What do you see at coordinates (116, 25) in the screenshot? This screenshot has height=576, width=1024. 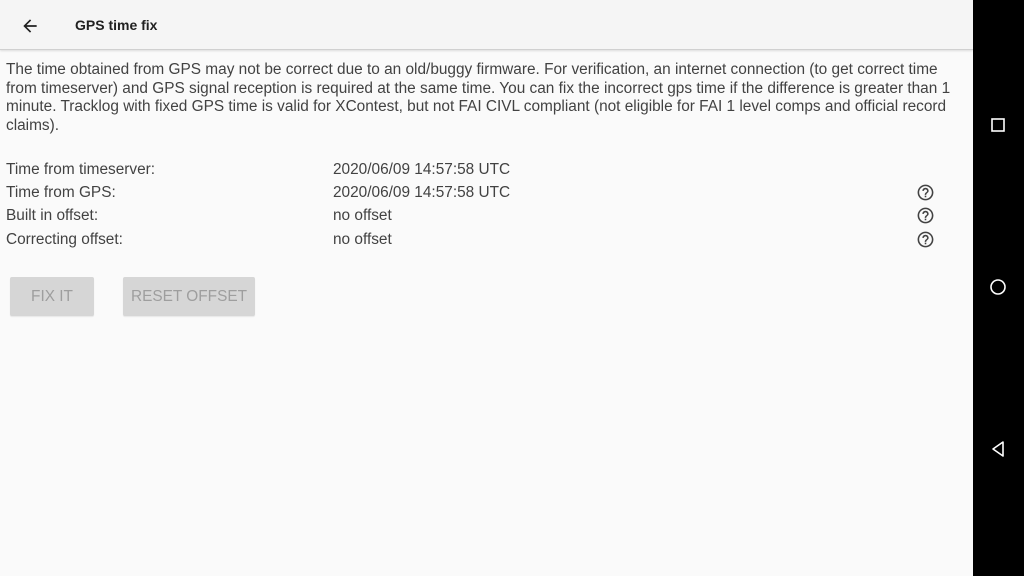 I see `page-title: GPS time fix` at bounding box center [116, 25].